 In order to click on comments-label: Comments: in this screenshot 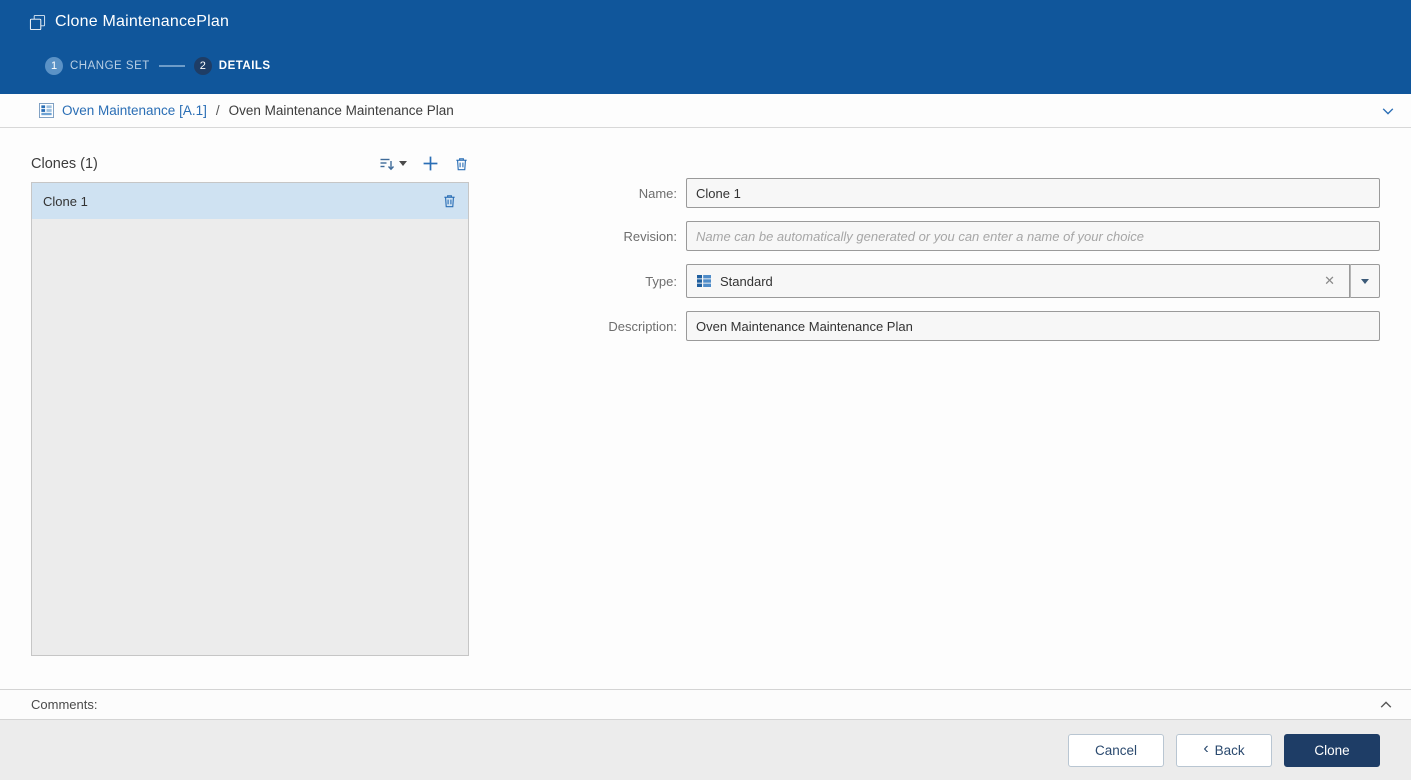, I will do `click(64, 704)`.